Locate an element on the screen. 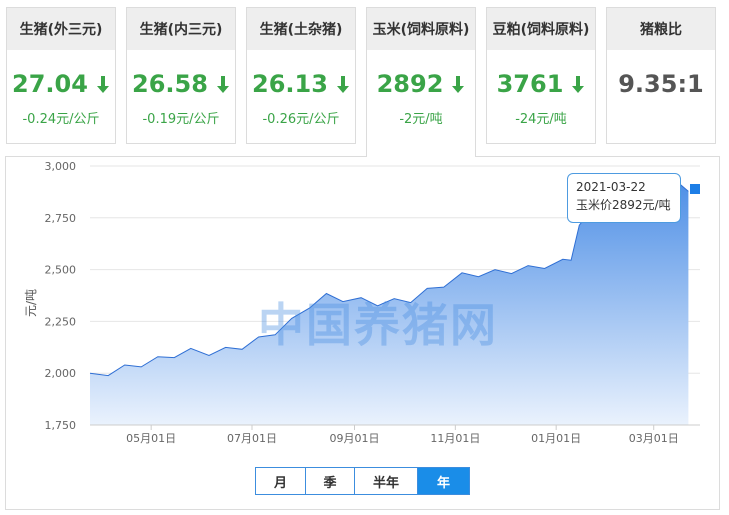 This screenshot has height=515, width=729. card-soybean-meal: 豆粕(饲料原料) 3761 -24元/吨 is located at coordinates (541, 75).